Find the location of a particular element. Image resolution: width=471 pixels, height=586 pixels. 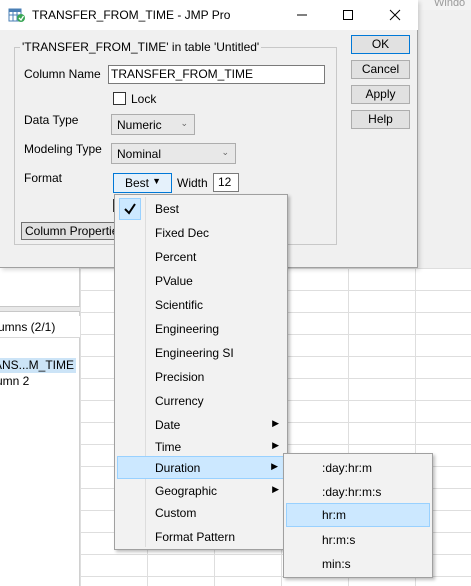

menu-item-label: Precision is located at coordinates (180, 377).